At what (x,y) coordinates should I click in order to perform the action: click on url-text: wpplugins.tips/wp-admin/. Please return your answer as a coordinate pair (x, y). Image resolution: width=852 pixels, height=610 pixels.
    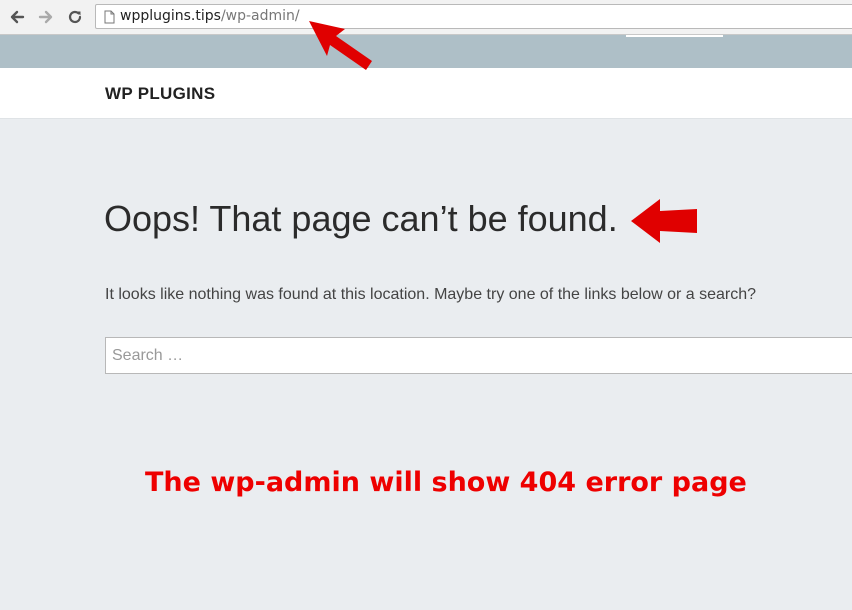
    Looking at the image, I should click on (210, 16).